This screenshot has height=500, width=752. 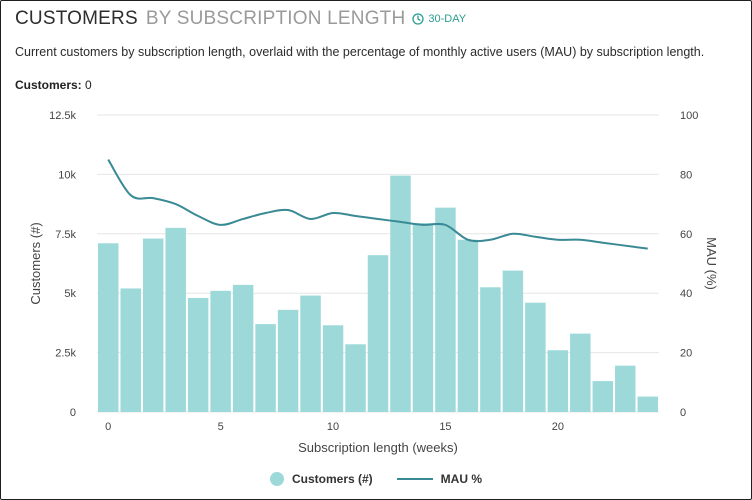 What do you see at coordinates (558, 427) in the screenshot?
I see `x-tick-label: 20` at bounding box center [558, 427].